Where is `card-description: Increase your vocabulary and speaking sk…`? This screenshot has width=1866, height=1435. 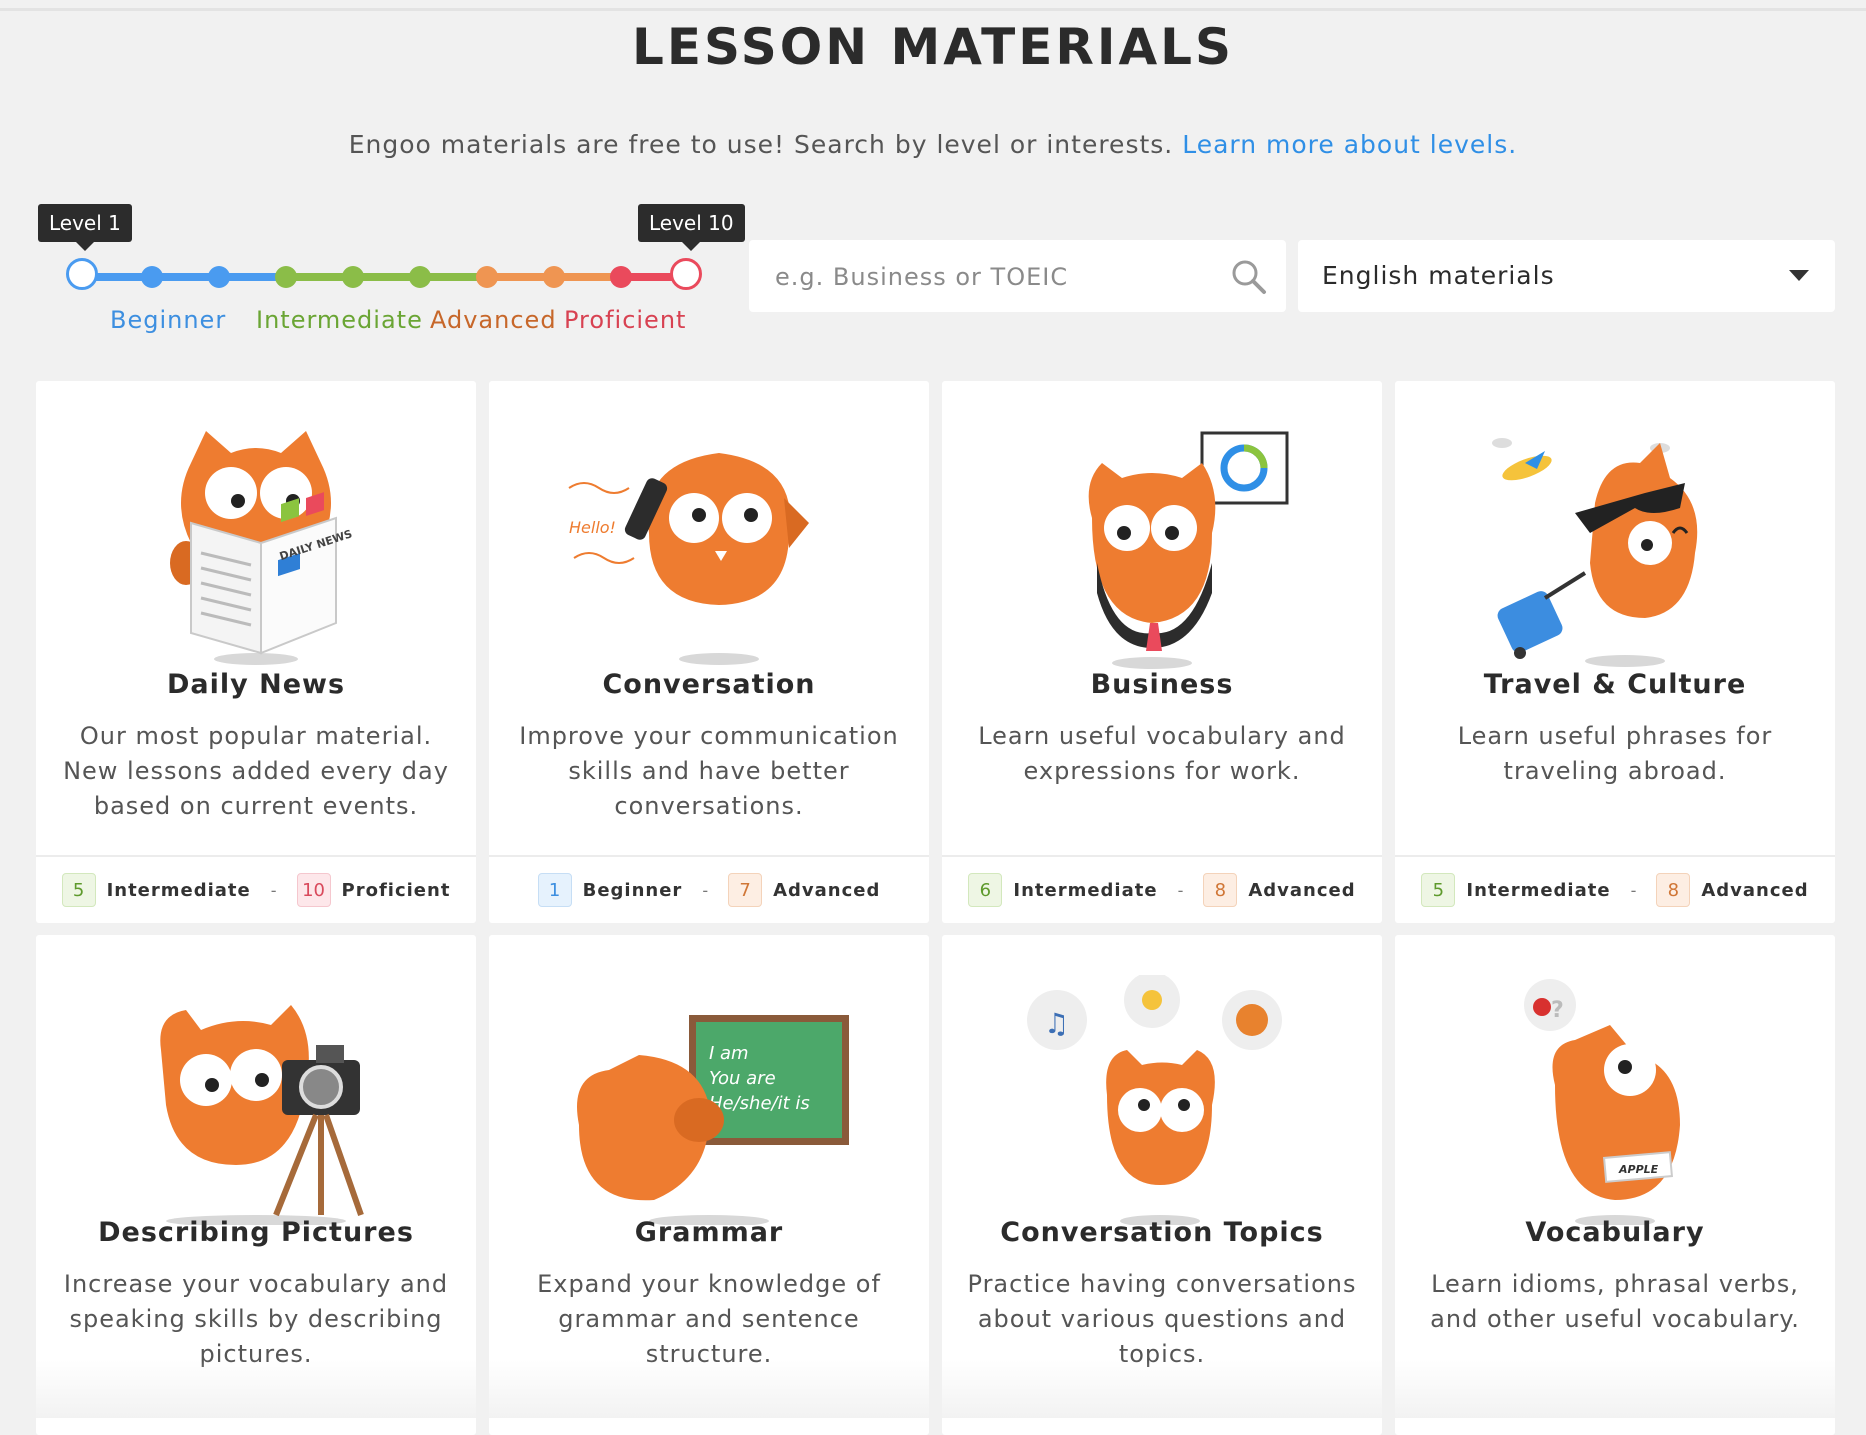
card-description: Increase your vocabulary and speaking sk… is located at coordinates (256, 1319).